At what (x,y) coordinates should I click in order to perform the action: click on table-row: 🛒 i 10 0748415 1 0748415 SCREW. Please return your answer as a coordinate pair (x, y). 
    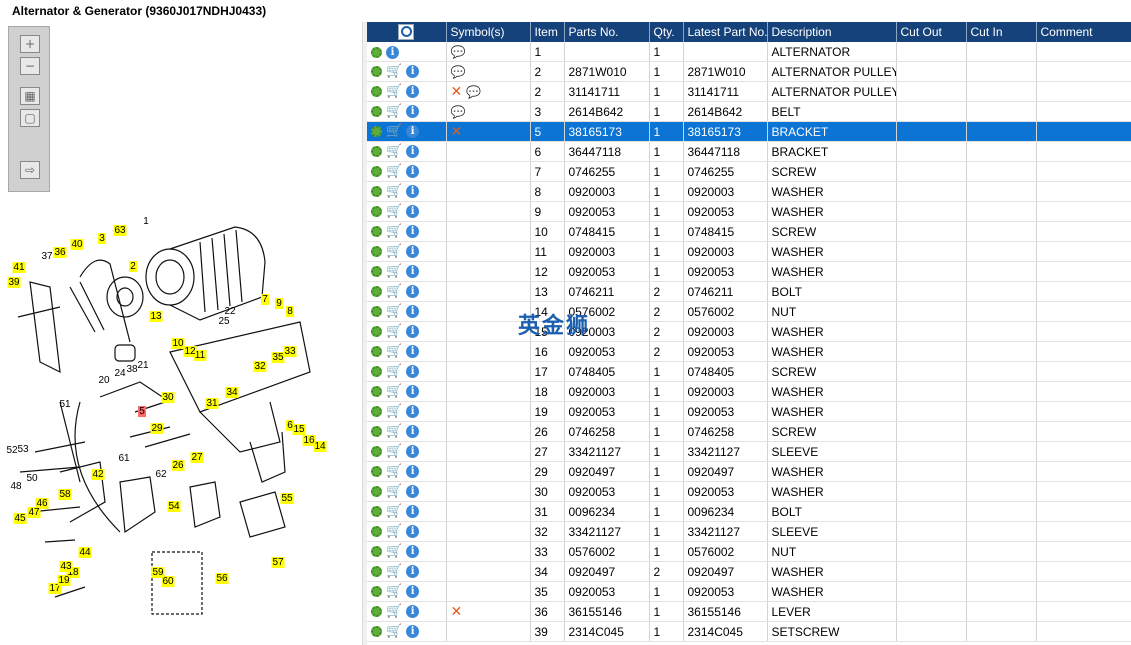
    Looking at the image, I should click on (749, 231).